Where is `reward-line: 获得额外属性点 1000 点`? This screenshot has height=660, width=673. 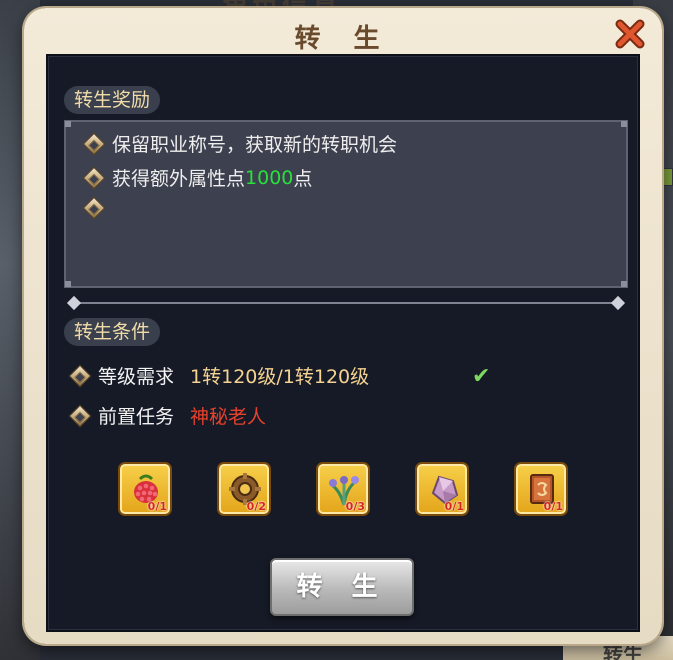 reward-line: 获得额外属性点 1000 点 is located at coordinates (197, 177).